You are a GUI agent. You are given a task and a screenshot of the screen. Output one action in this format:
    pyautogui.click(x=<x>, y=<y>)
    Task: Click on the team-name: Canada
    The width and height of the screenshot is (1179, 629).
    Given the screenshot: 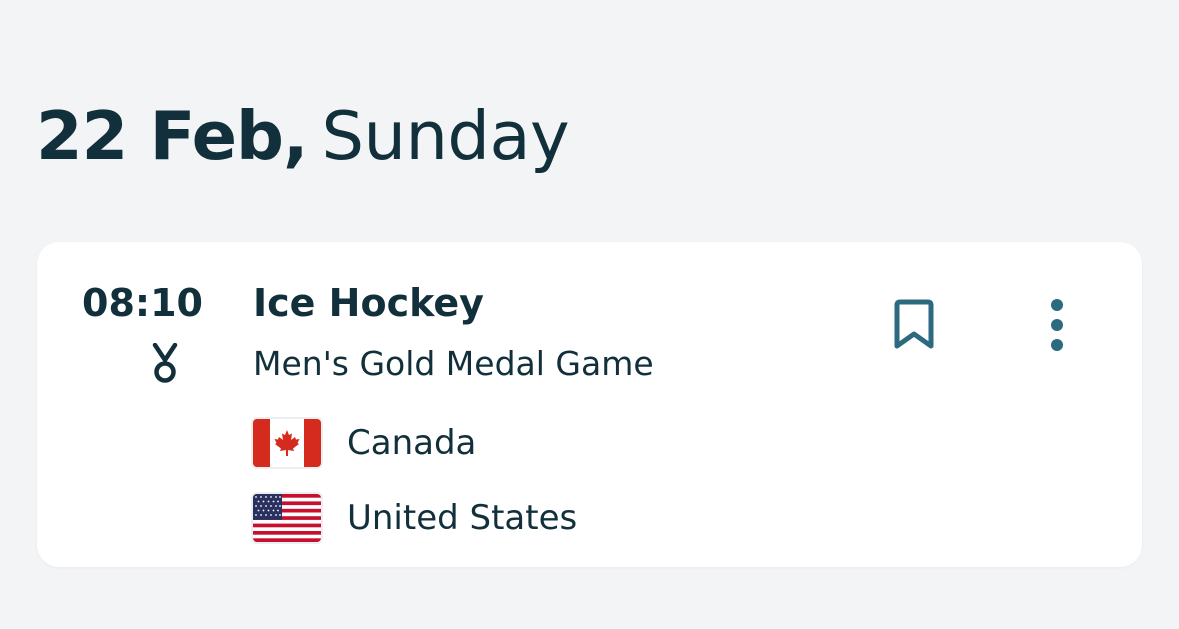 What is the action you would take?
    pyautogui.click(x=412, y=443)
    